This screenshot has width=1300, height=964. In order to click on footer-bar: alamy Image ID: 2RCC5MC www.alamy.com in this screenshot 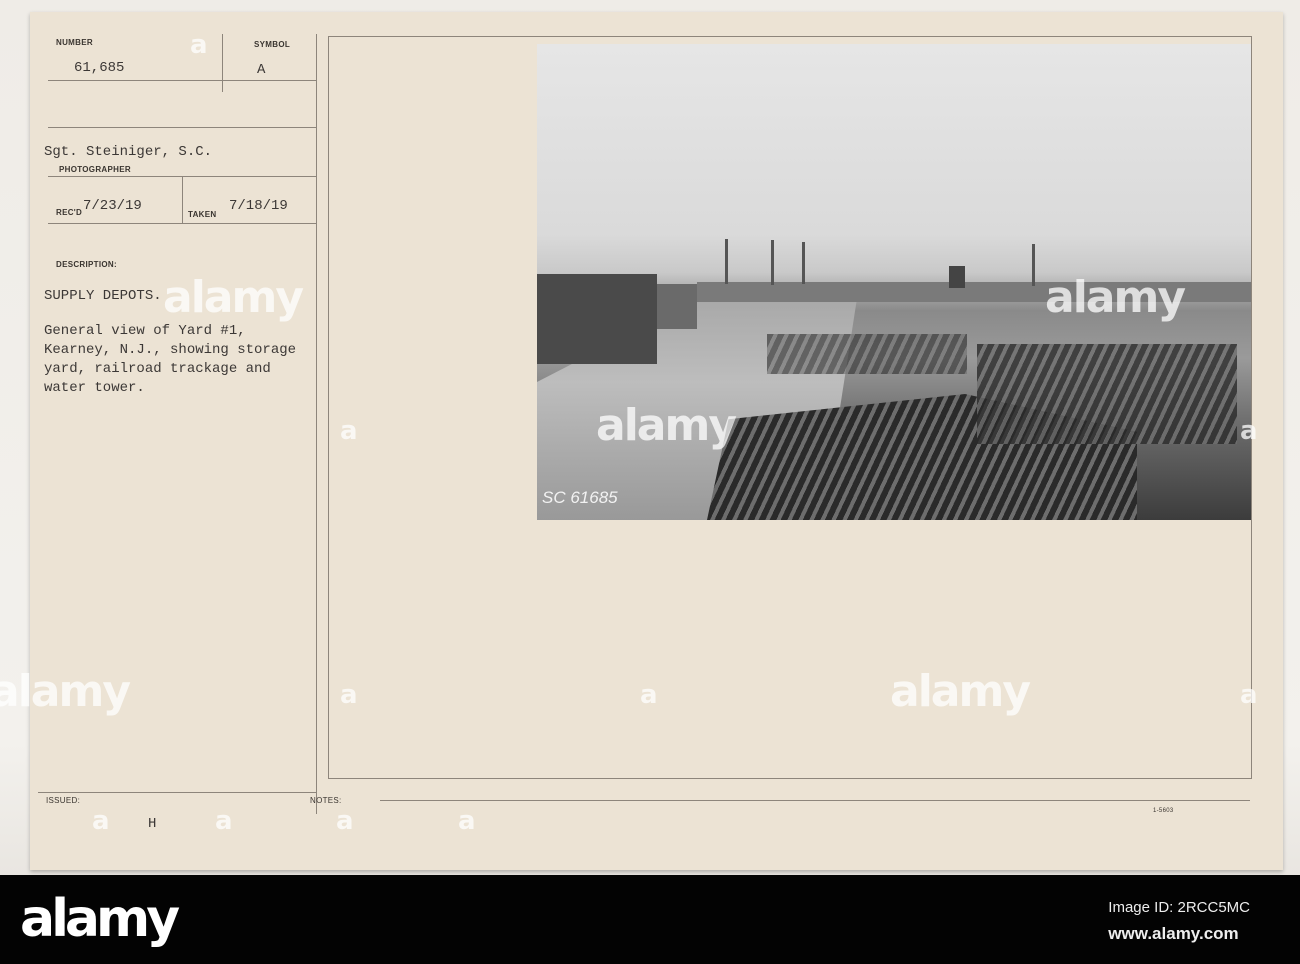, I will do `click(650, 919)`.